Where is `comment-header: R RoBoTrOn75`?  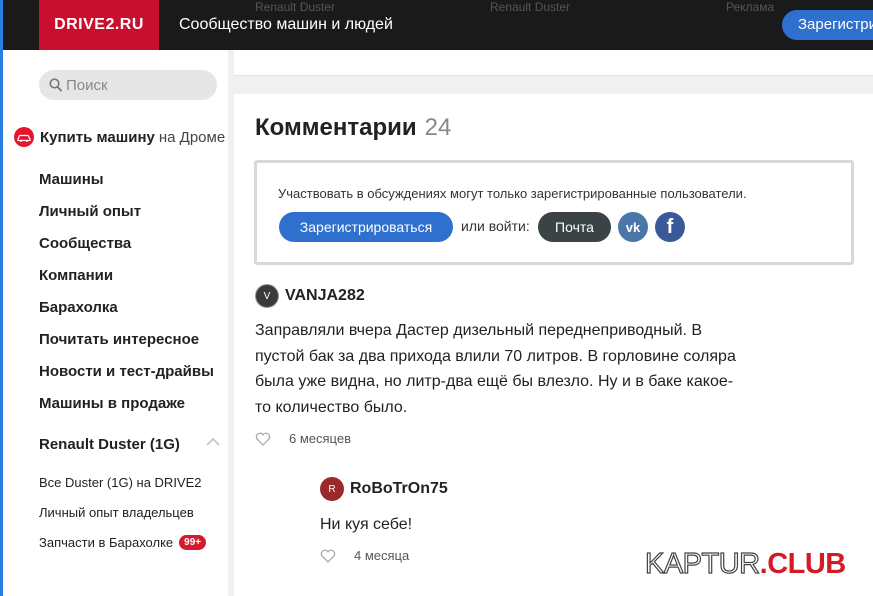
comment-header: R RoBoTrOn75 is located at coordinates (384, 489).